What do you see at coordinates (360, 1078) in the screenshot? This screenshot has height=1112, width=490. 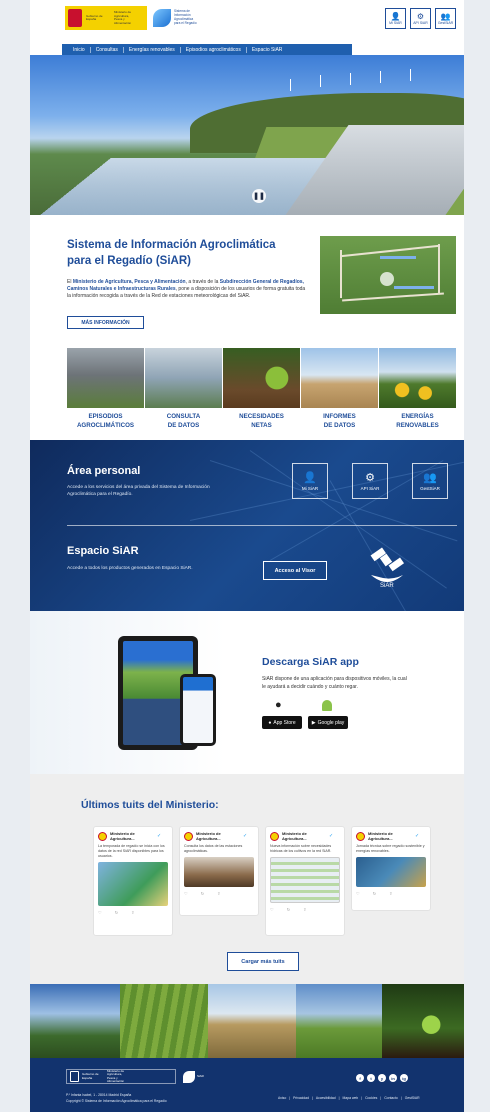 I see `facebook-icon: f` at bounding box center [360, 1078].